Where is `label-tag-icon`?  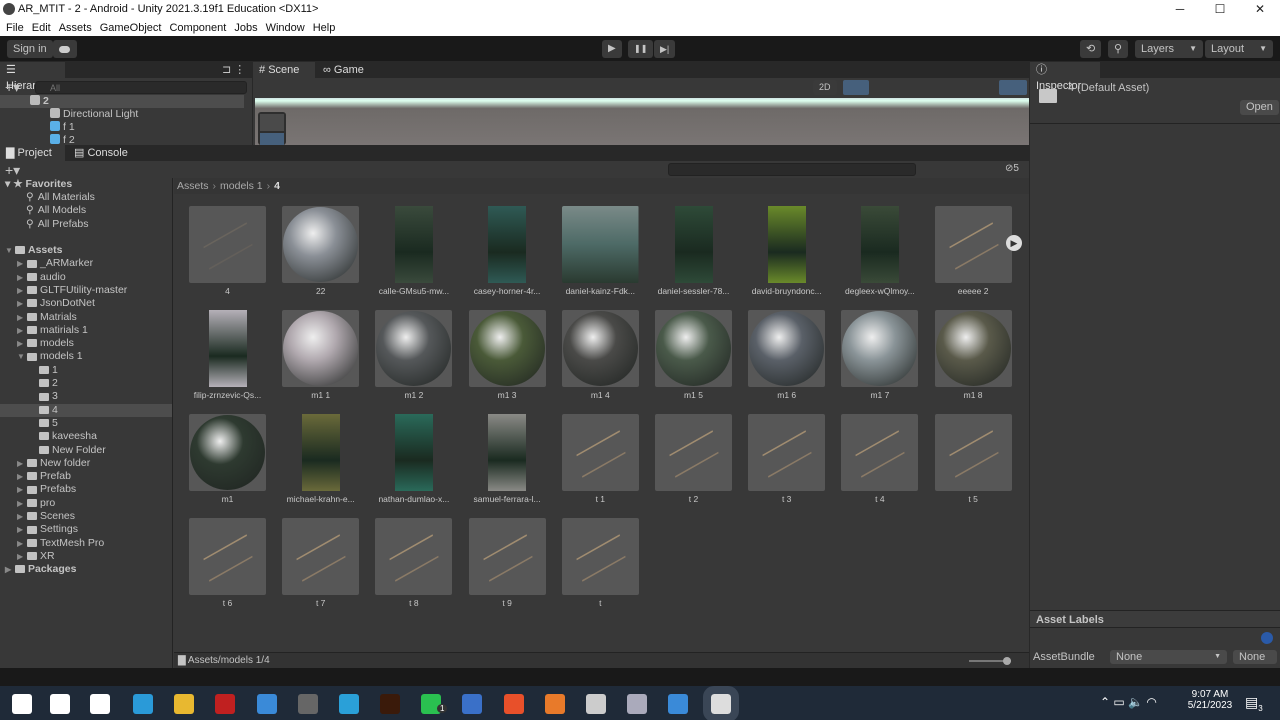 label-tag-icon is located at coordinates (1267, 638).